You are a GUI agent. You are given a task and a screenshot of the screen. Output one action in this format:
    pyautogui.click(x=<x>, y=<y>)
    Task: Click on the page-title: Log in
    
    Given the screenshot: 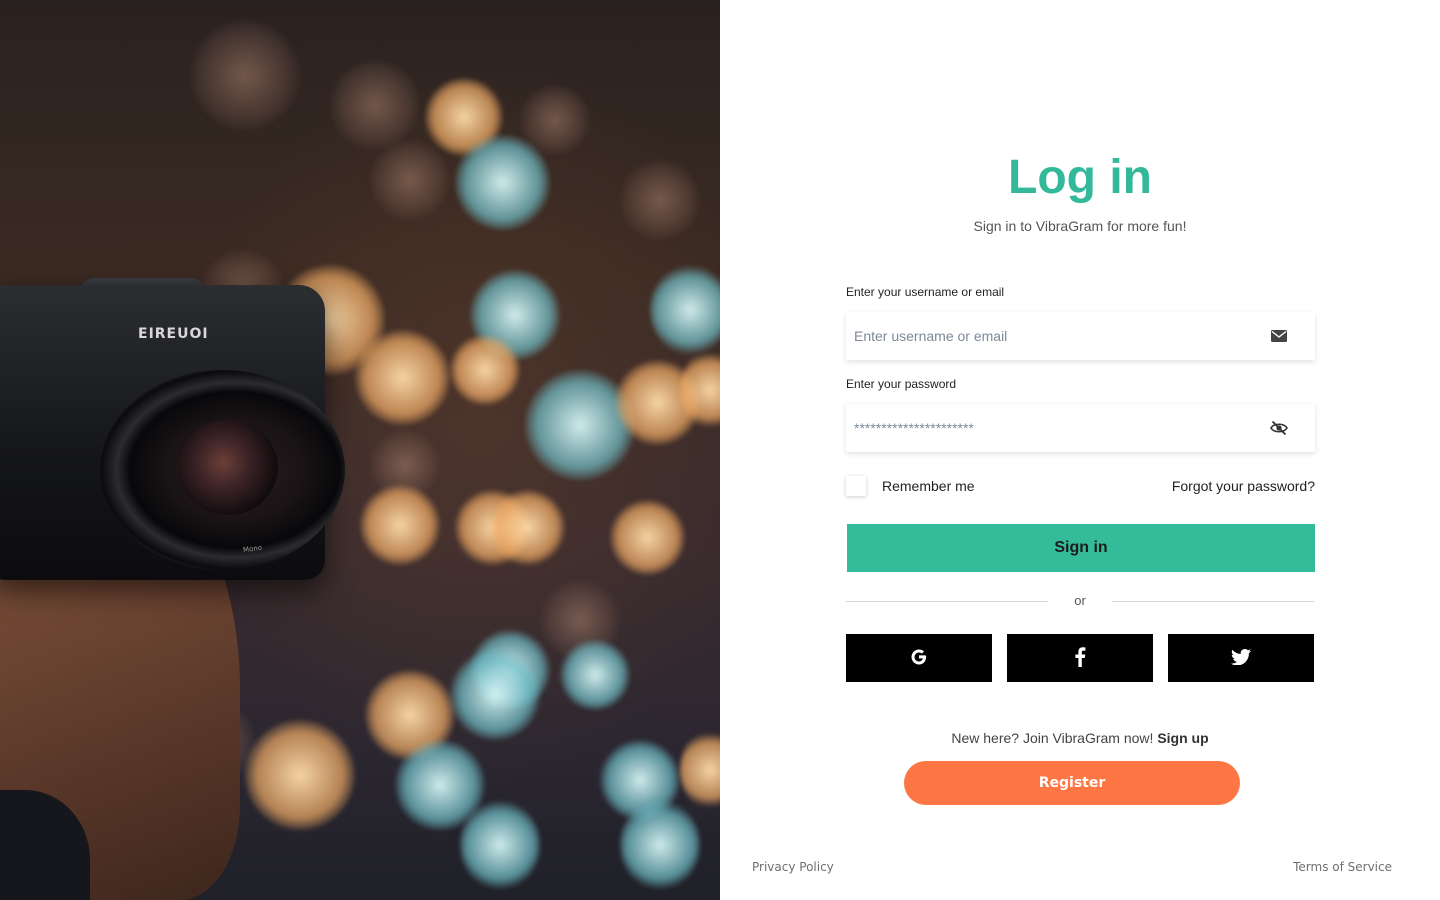 What is the action you would take?
    pyautogui.click(x=1080, y=177)
    